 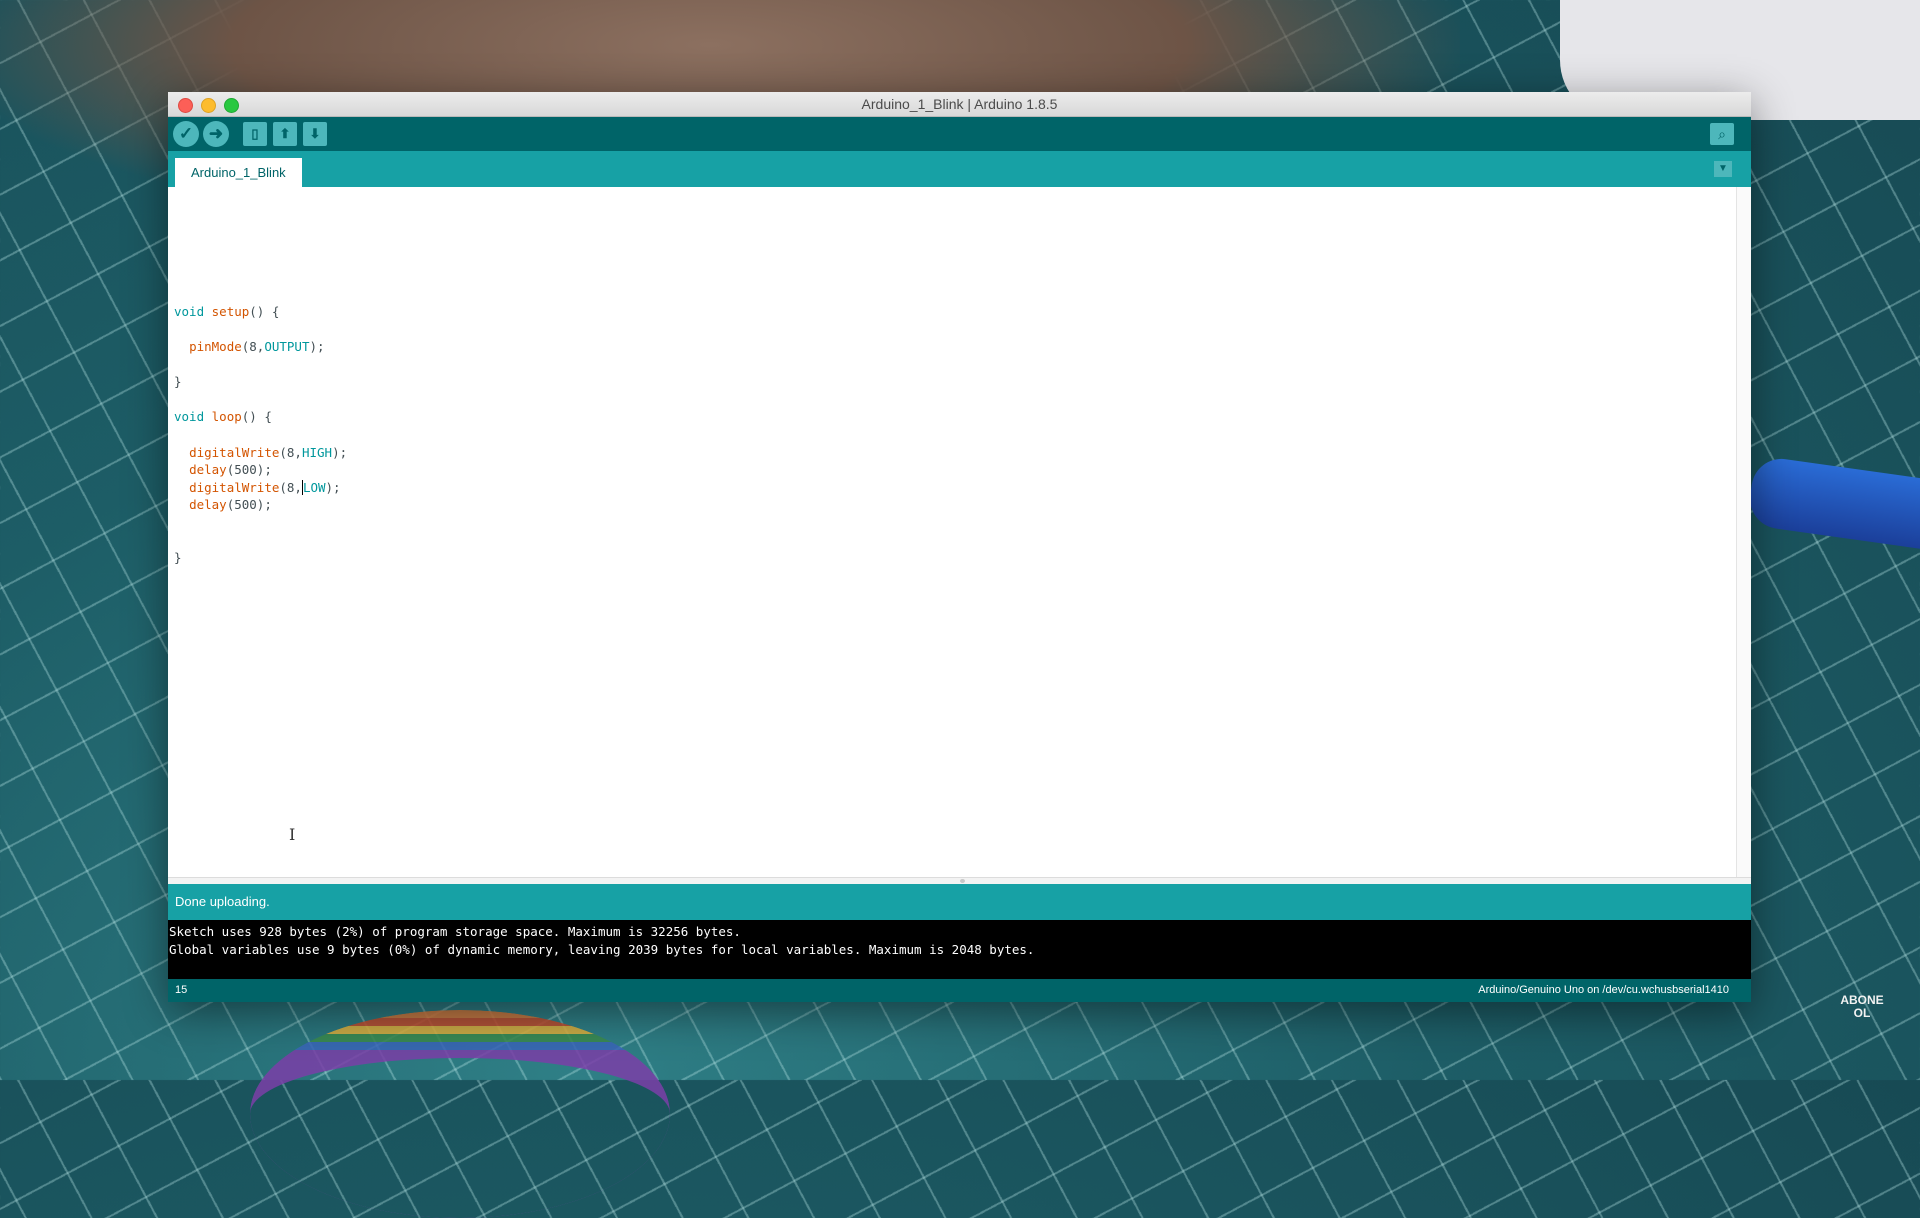 What do you see at coordinates (959, 134) in the screenshot?
I see `toolbar: ✓ ➜ ▯ ⬆ ⬇ ⌕` at bounding box center [959, 134].